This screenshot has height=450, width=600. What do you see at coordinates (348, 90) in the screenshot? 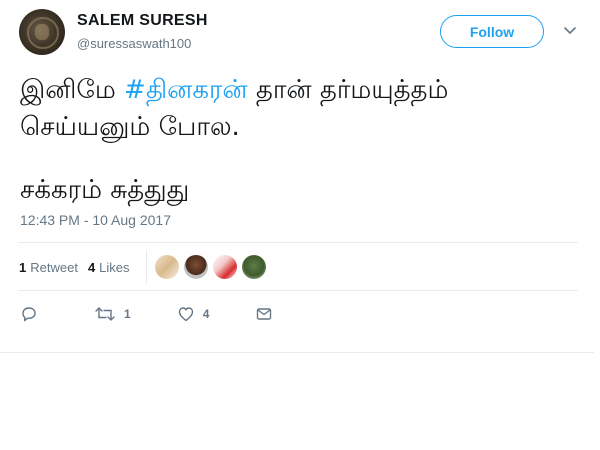
I see `tweet-text-after-hashtag: தான் தர்மயுத்தம்` at bounding box center [348, 90].